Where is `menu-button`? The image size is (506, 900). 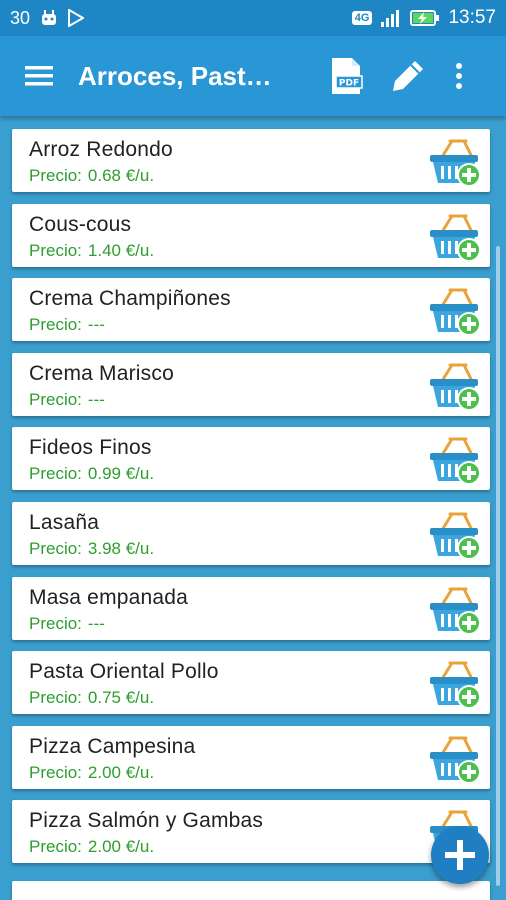
menu-button is located at coordinates (39, 76).